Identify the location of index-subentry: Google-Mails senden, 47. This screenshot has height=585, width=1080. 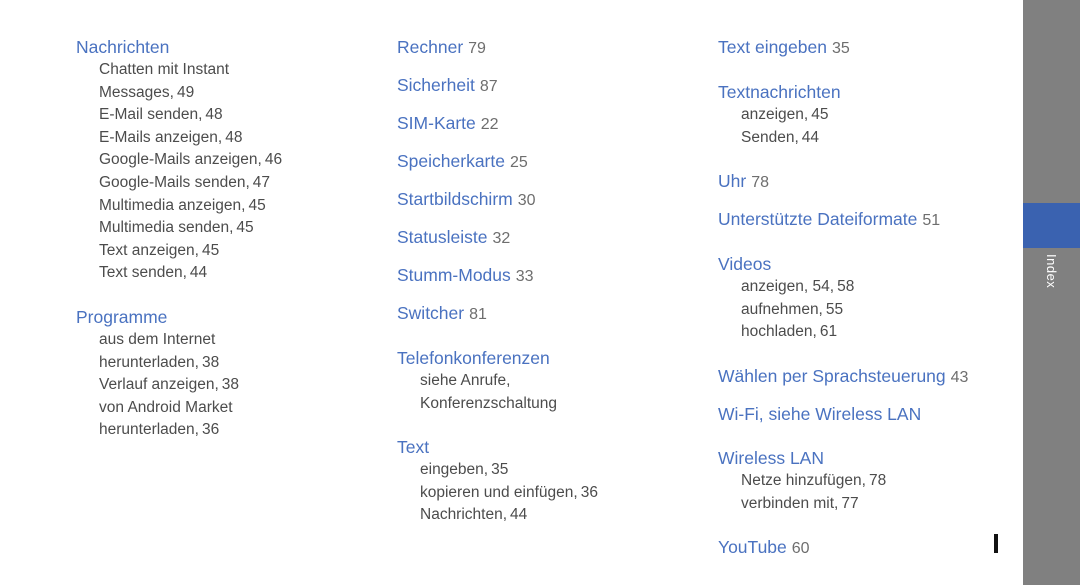
(226, 183).